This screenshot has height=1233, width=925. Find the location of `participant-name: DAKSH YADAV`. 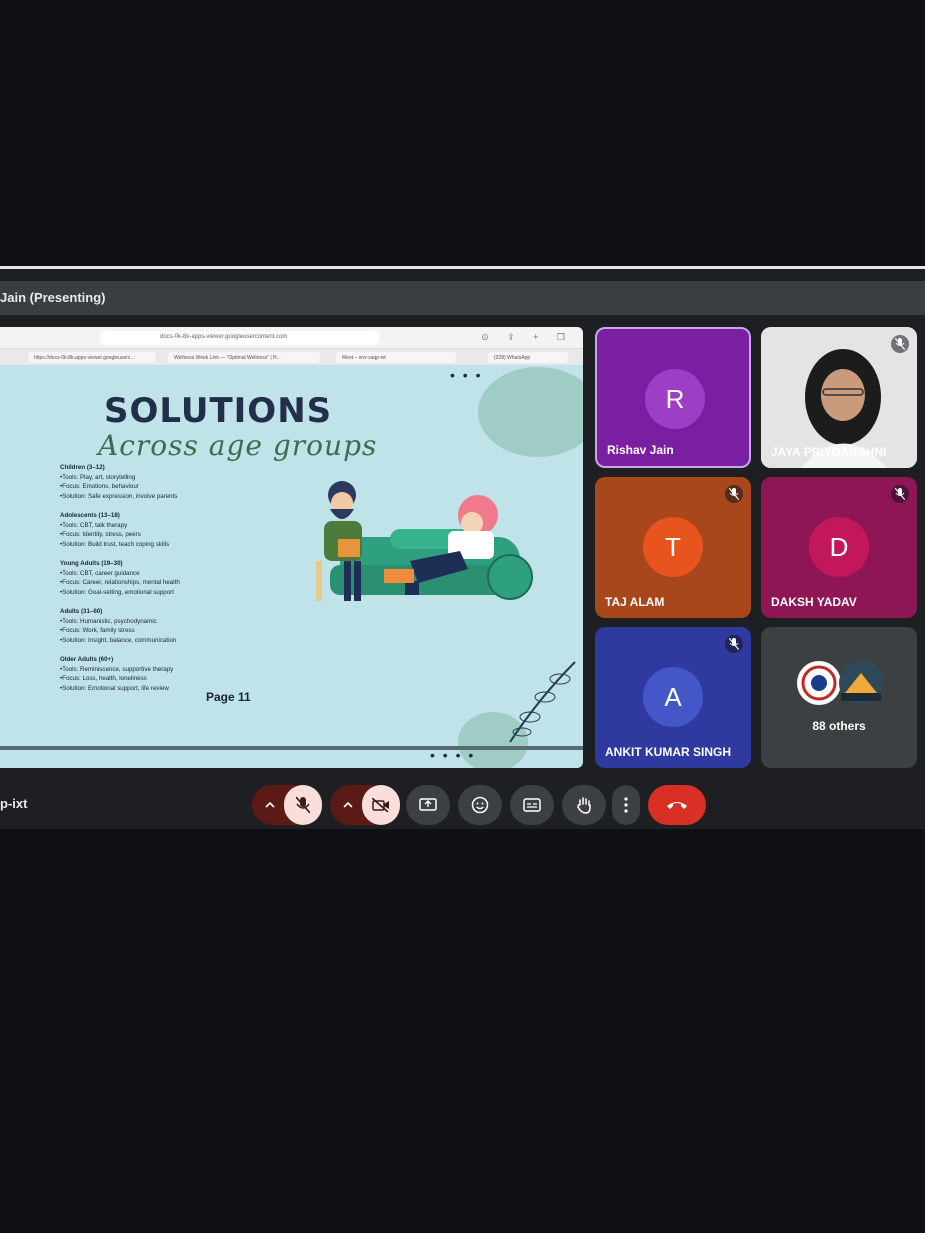

participant-name: DAKSH YADAV is located at coordinates (814, 602).